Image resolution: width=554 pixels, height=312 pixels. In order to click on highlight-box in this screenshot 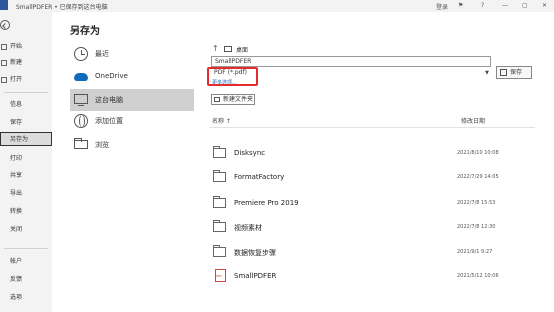, I will do `click(232, 76)`.